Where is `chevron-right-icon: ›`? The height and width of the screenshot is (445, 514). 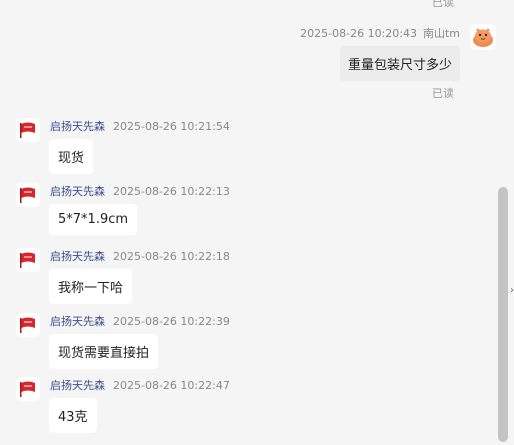 chevron-right-icon: › is located at coordinates (512, 290).